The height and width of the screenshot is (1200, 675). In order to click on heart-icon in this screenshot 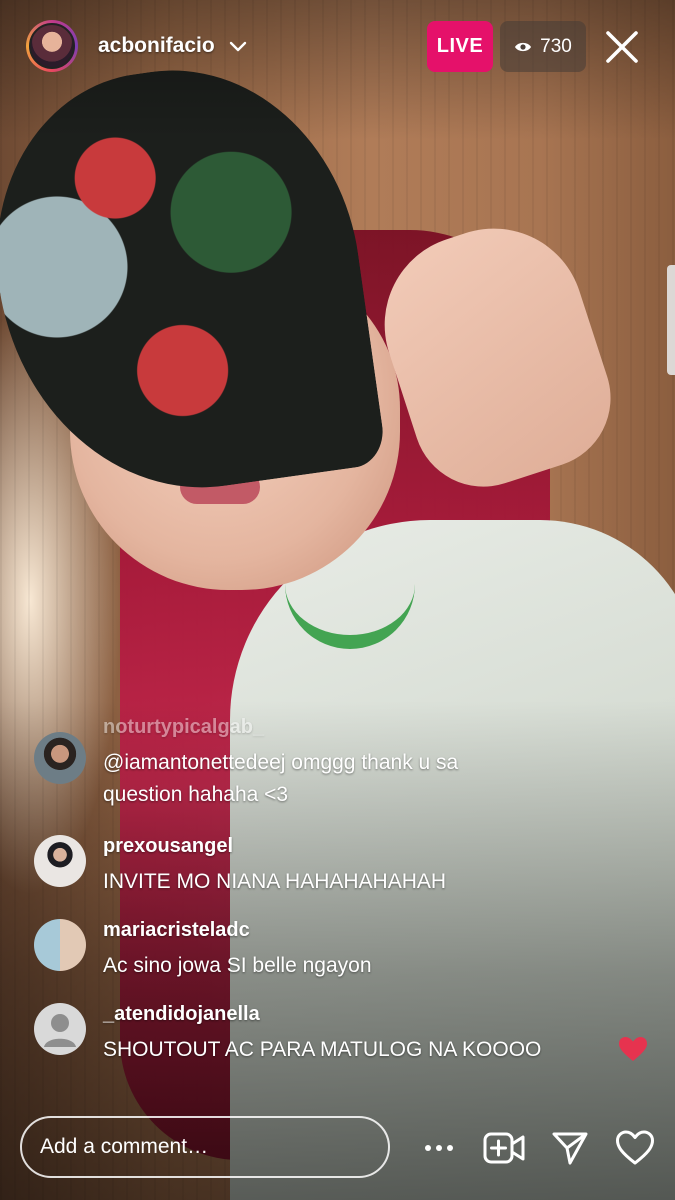, I will do `click(635, 1147)`.